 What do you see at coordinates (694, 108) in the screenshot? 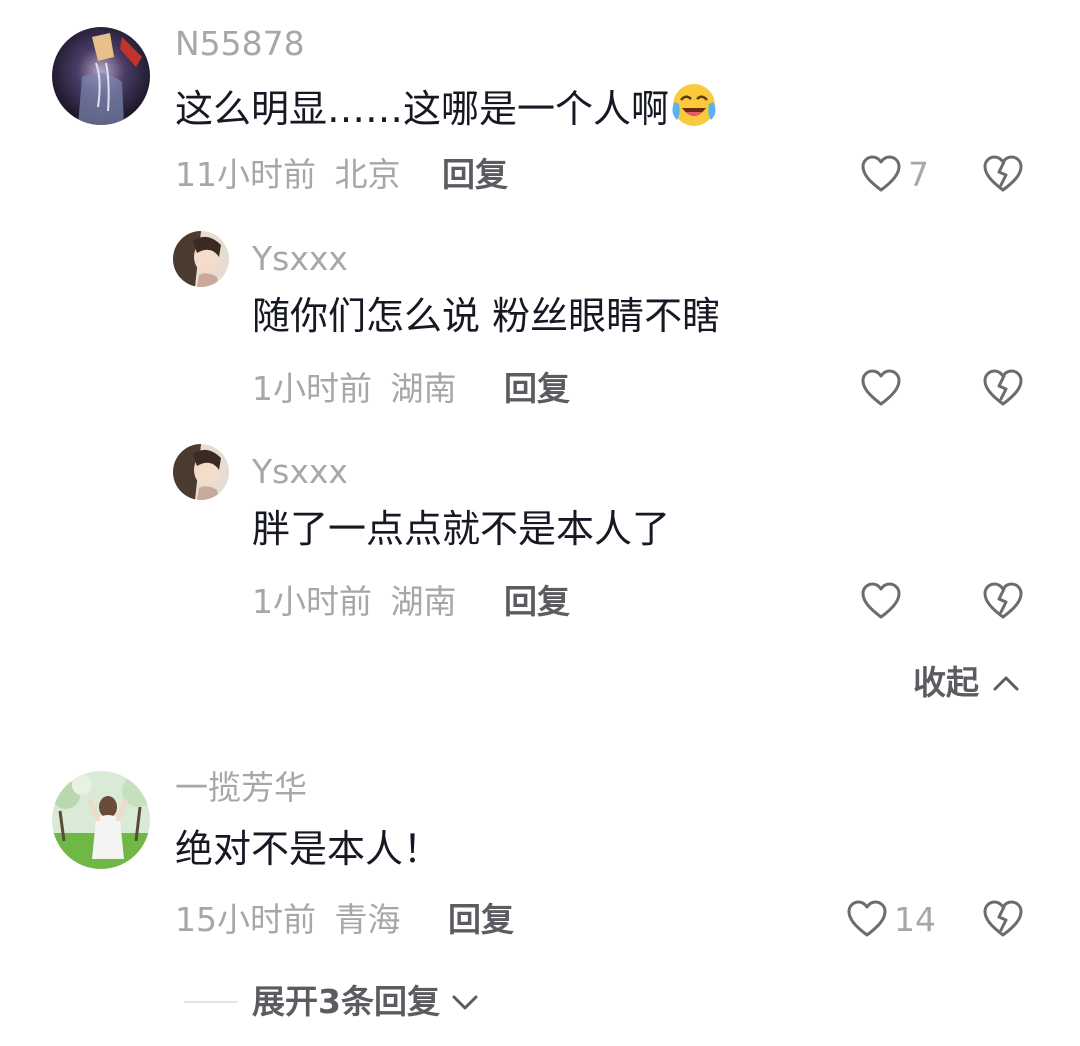
I see `cry-laughing-emoji-icon` at bounding box center [694, 108].